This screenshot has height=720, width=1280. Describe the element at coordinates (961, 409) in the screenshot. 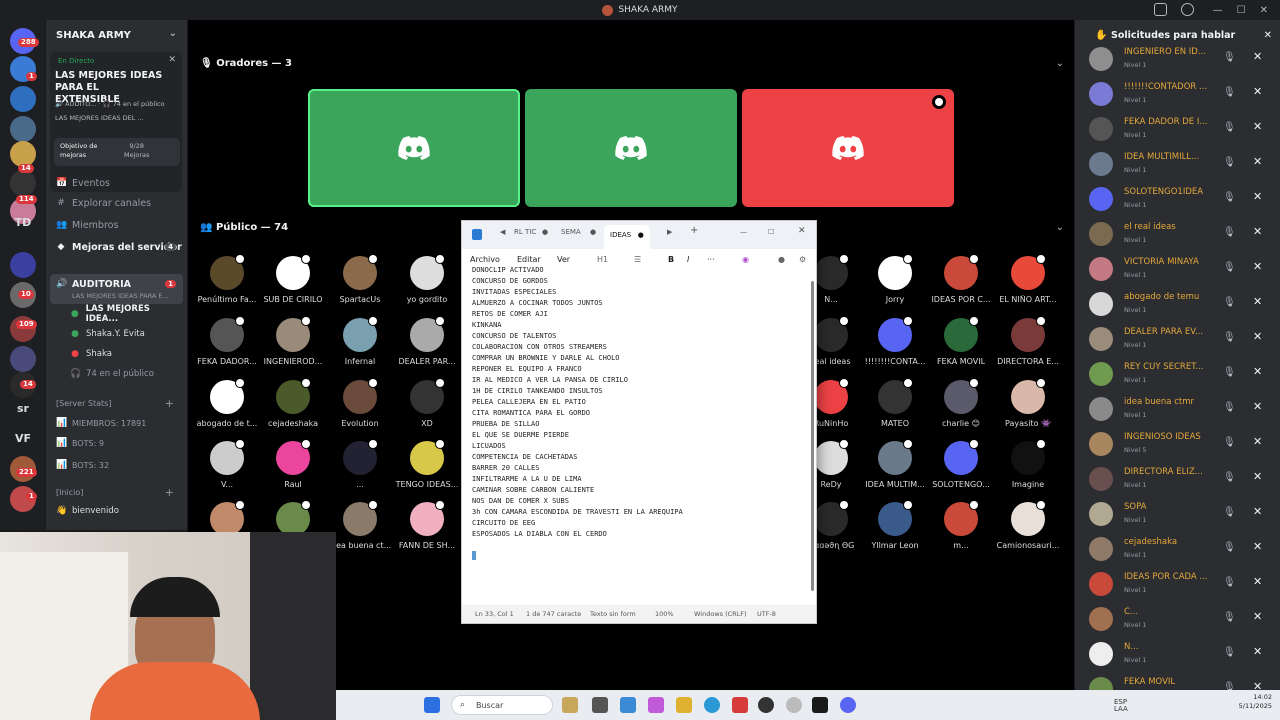

I see `audience-member: charlie 😊` at that location.